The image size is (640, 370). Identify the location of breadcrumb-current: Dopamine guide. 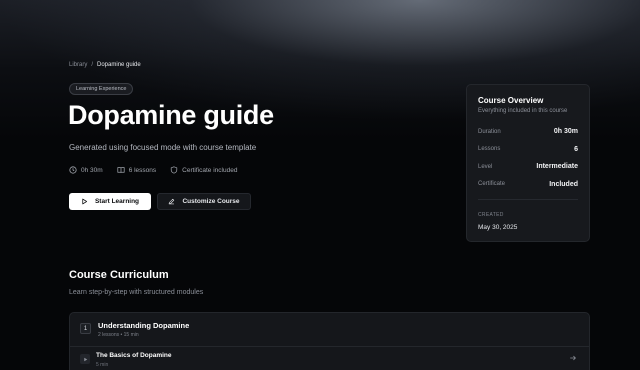
(119, 65).